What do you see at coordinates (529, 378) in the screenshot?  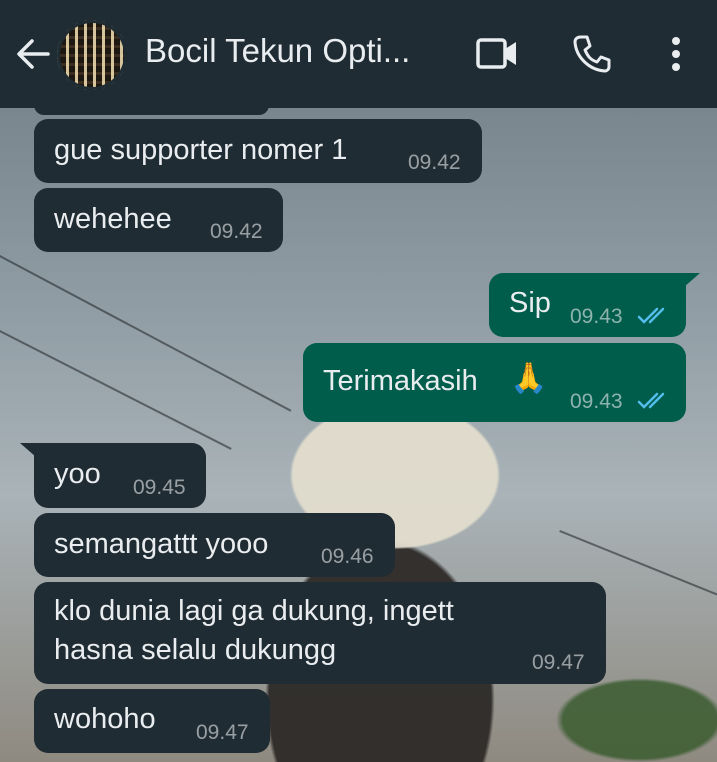 I see `emoji-pray-icon: 🙏` at bounding box center [529, 378].